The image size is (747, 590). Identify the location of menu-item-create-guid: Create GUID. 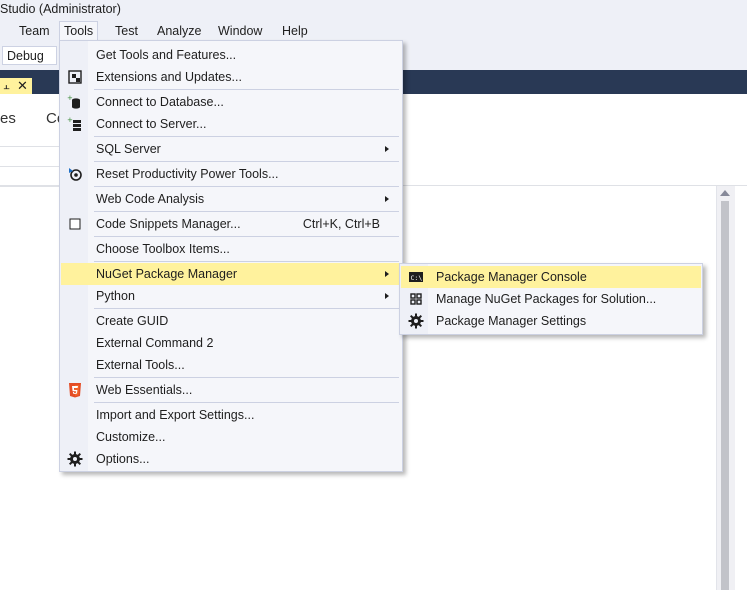
(231, 321).